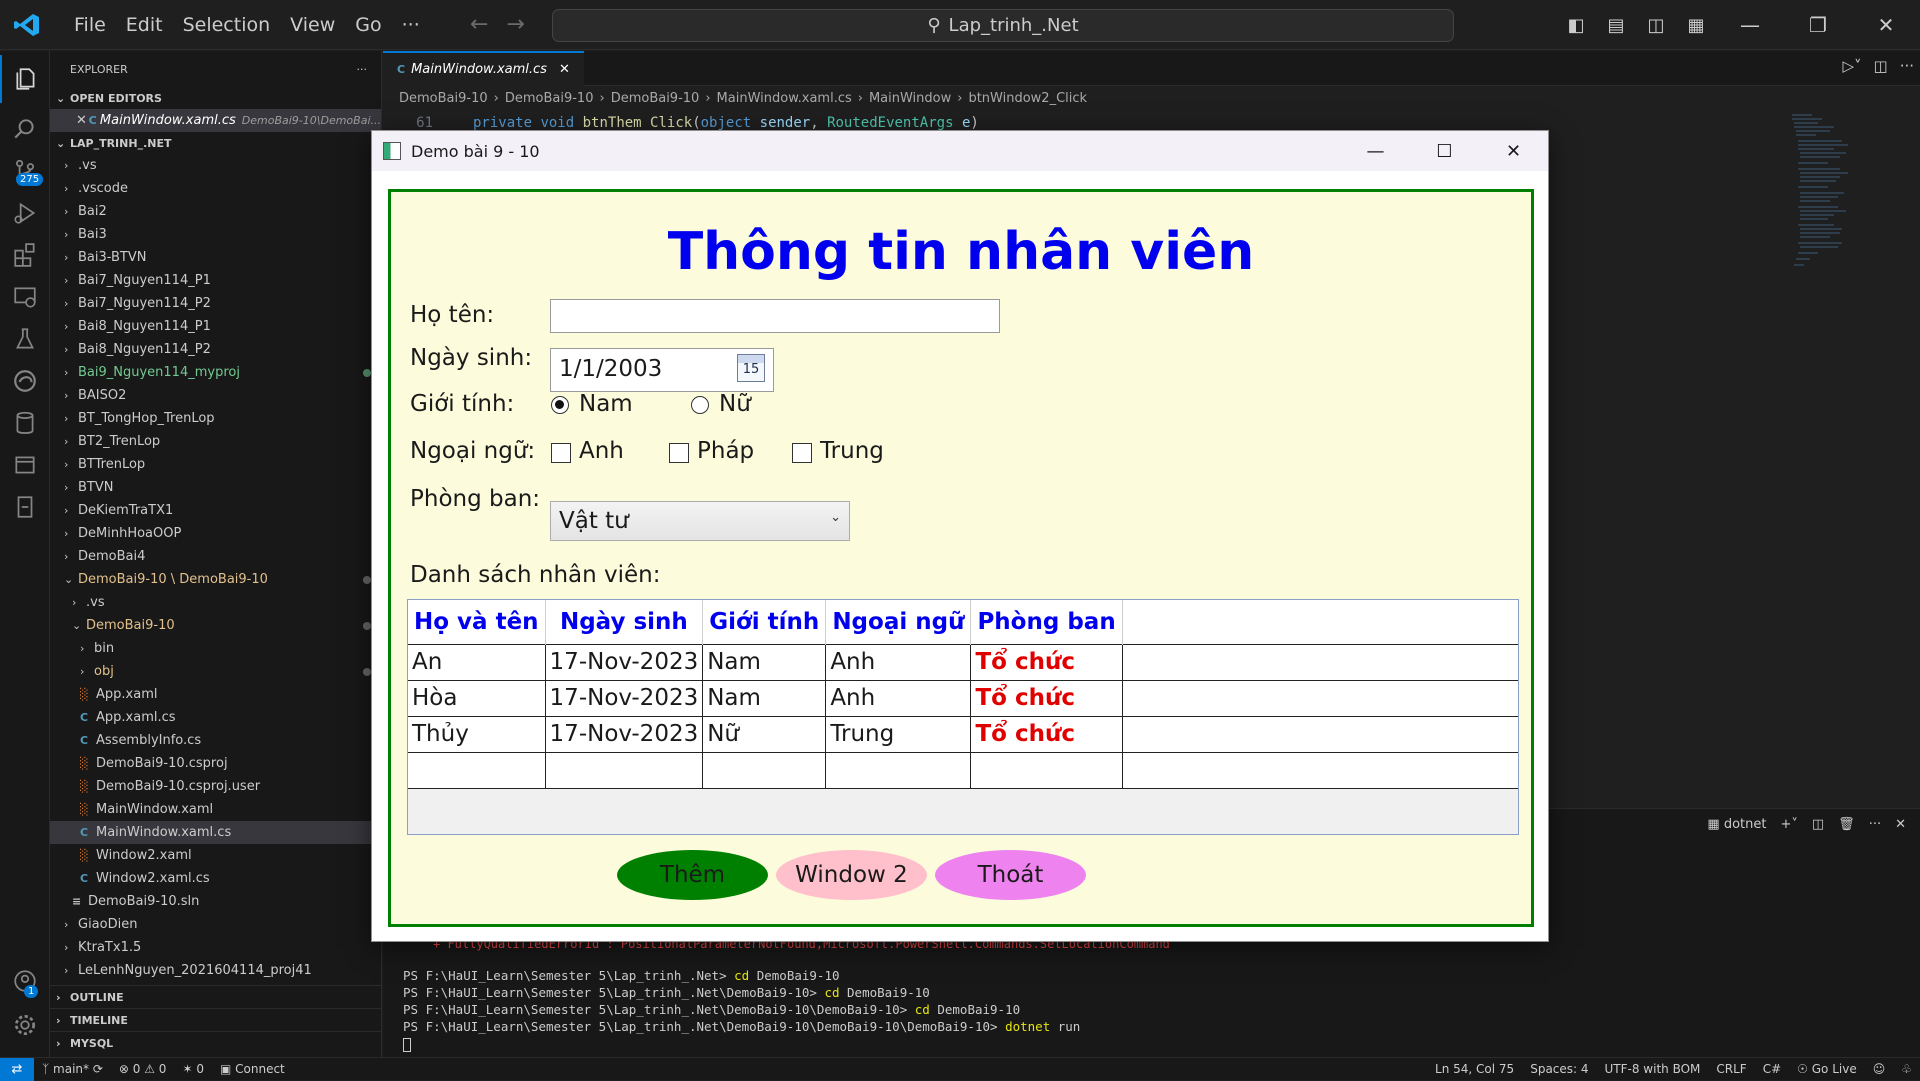 This screenshot has width=1920, height=1081. I want to click on close-tab-icon: ✕, so click(564, 69).